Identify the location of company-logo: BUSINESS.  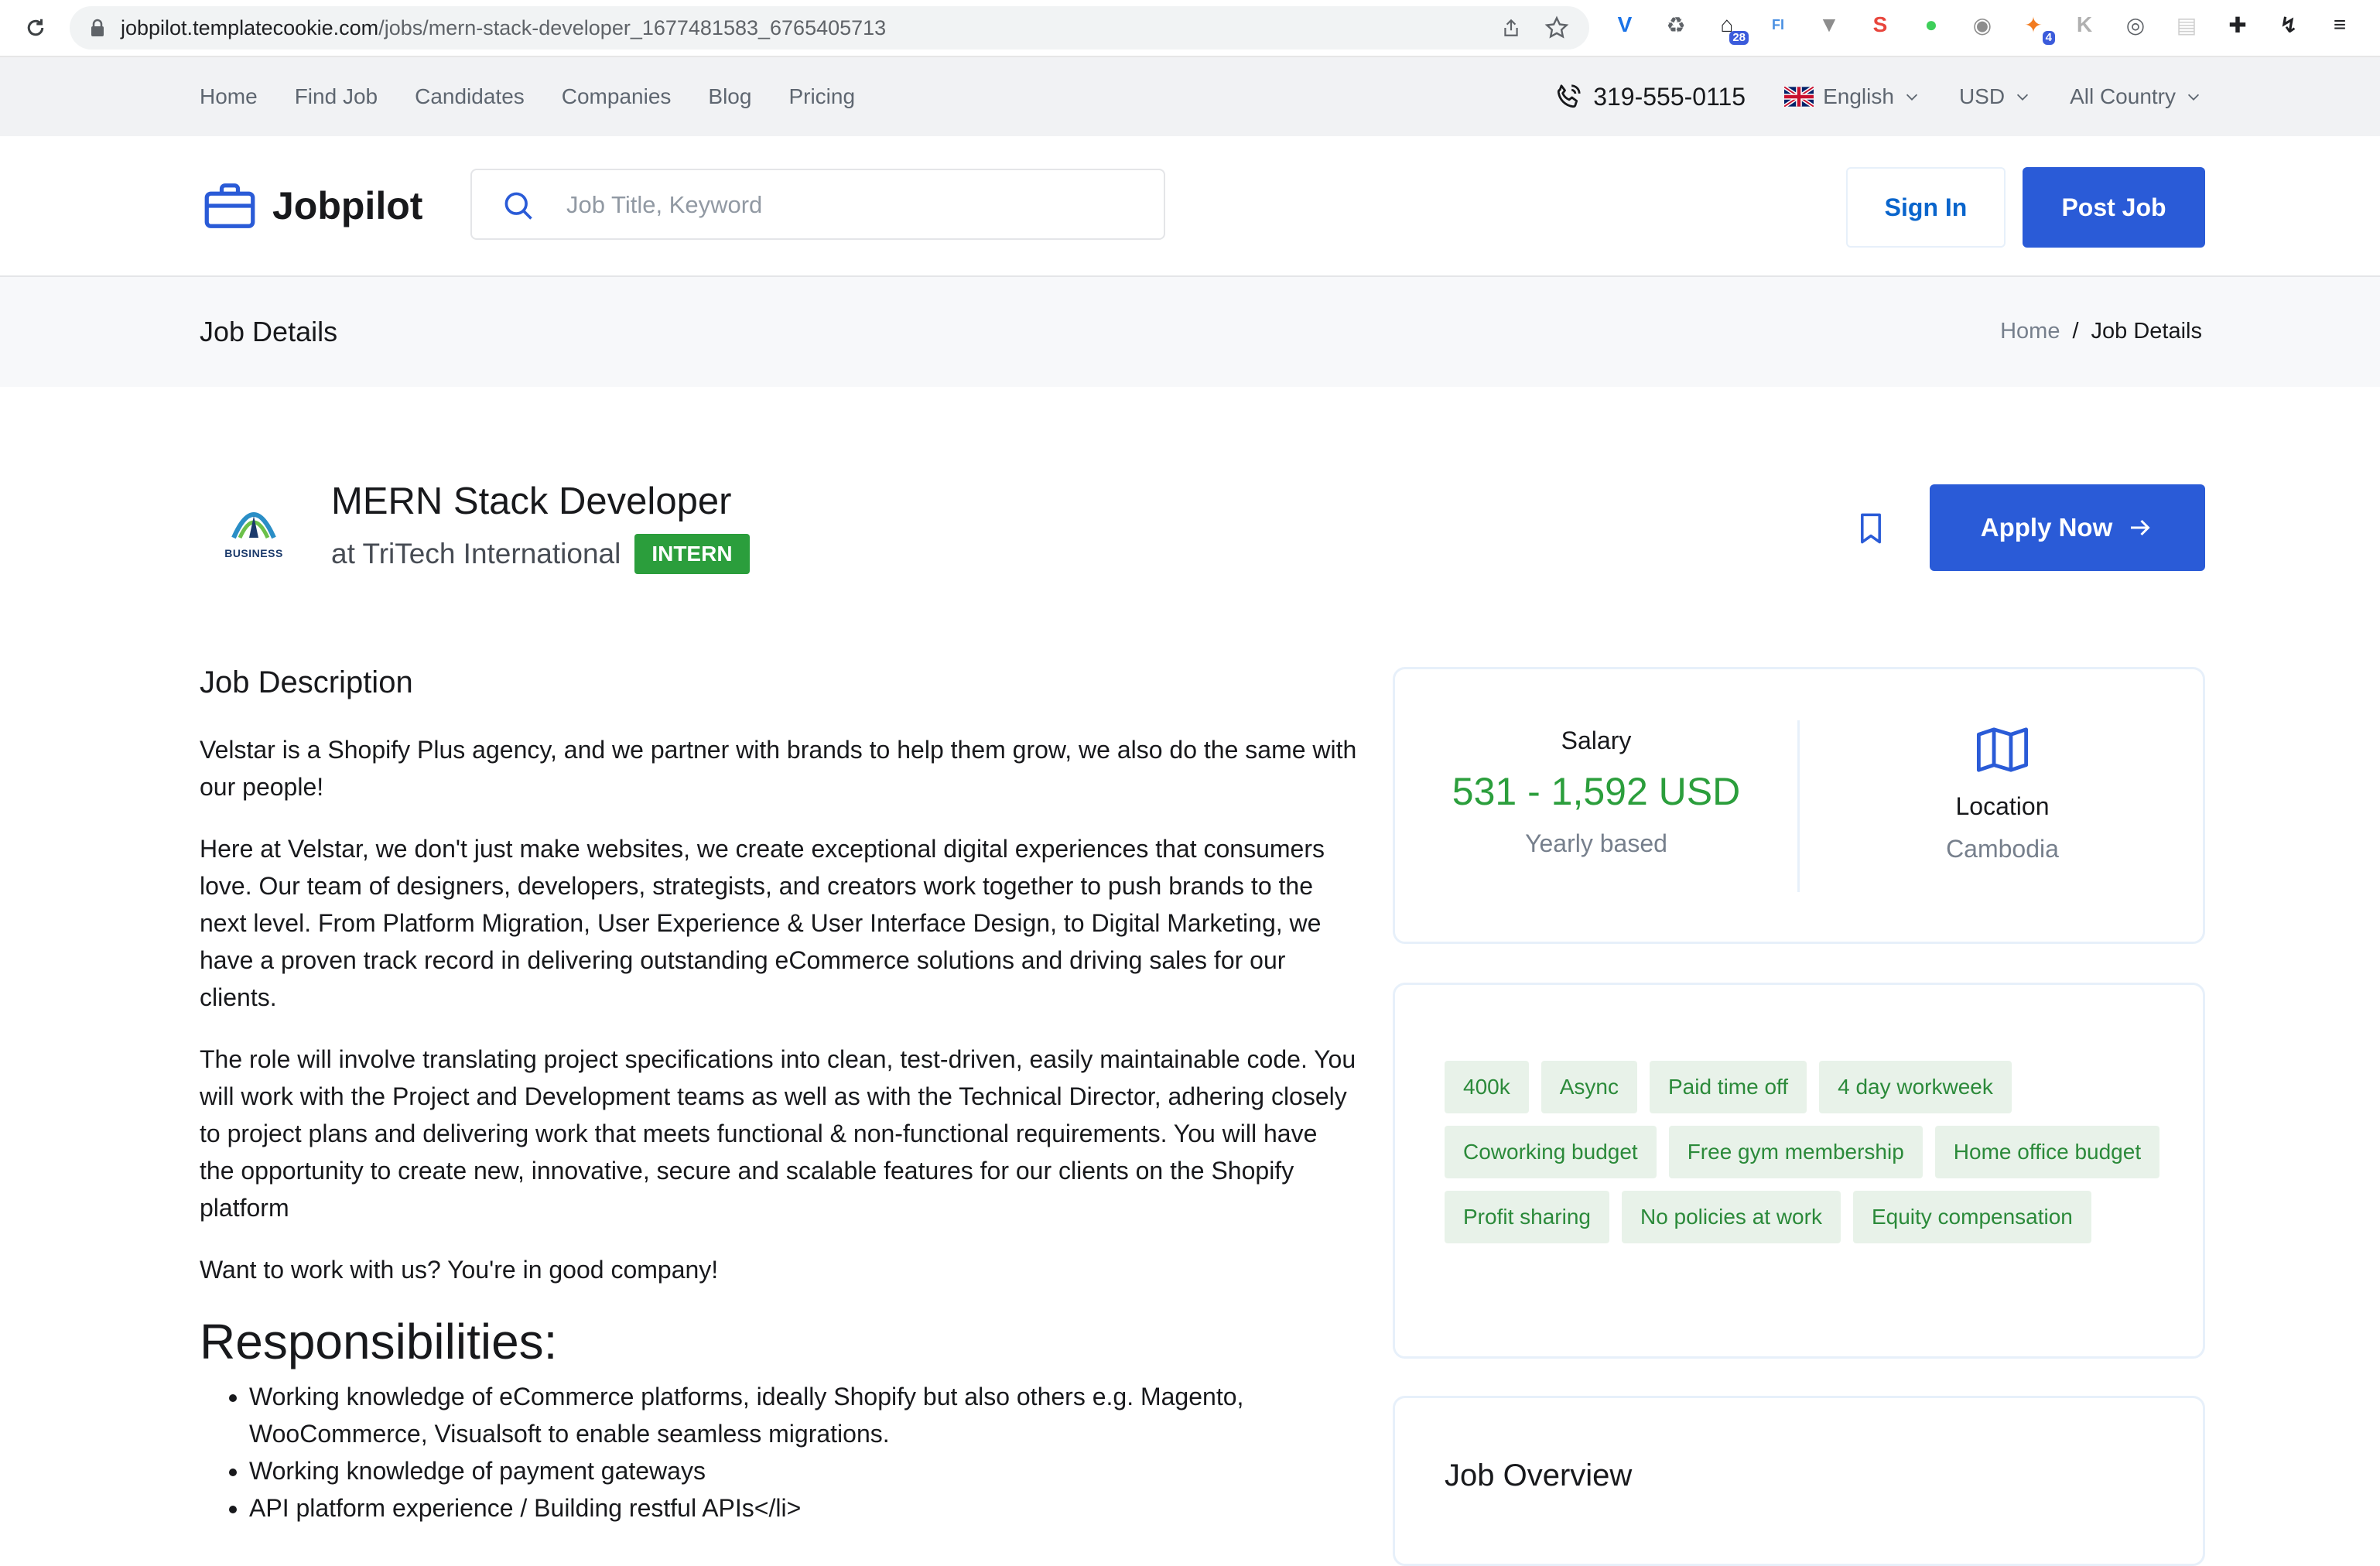
(253, 529).